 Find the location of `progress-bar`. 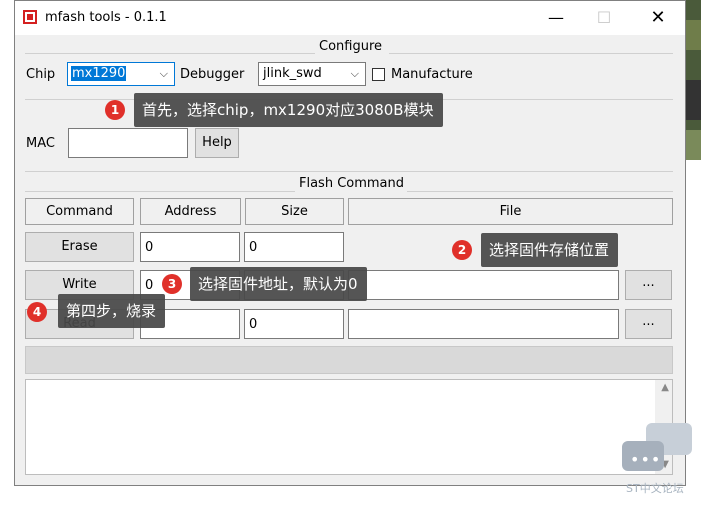

progress-bar is located at coordinates (349, 360).